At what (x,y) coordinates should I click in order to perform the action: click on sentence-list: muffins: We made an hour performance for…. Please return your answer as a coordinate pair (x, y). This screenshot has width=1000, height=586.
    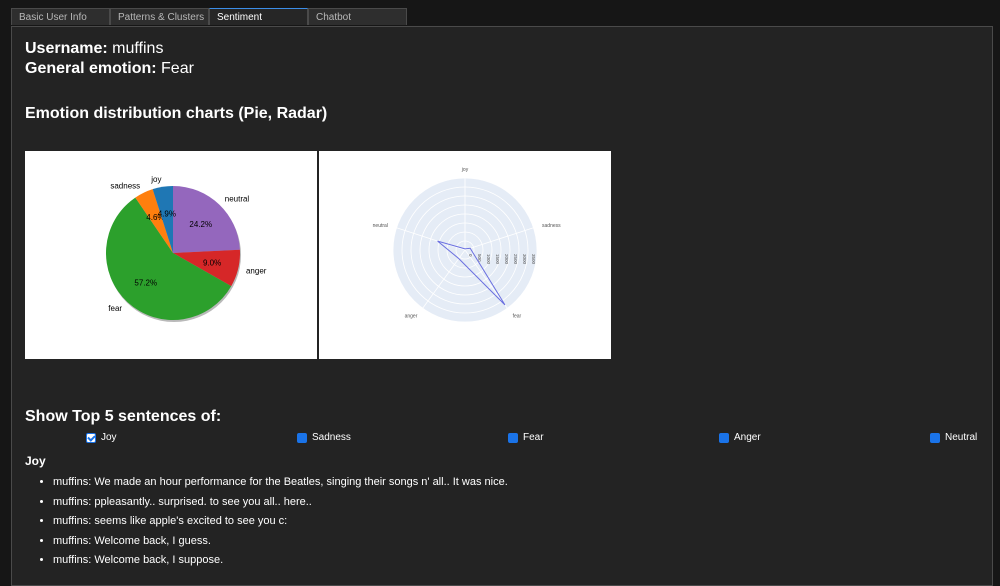
    Looking at the image, I should click on (273, 522).